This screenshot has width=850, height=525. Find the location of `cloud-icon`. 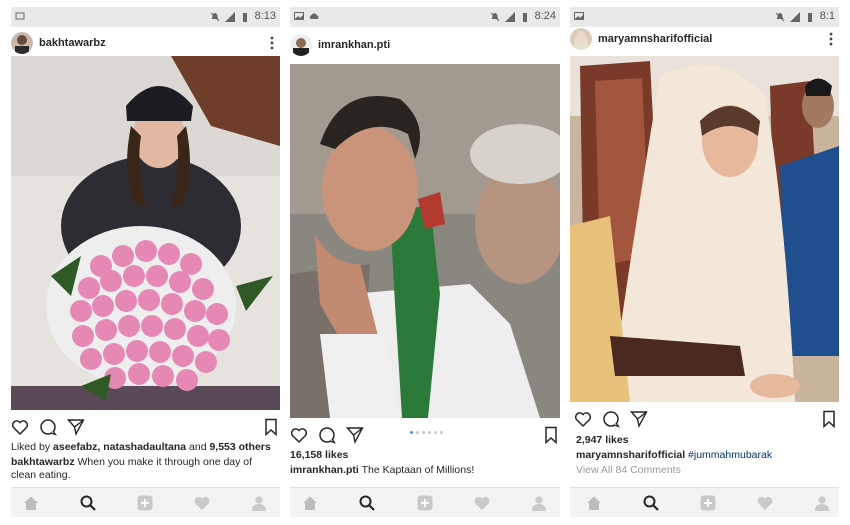

cloud-icon is located at coordinates (314, 16).